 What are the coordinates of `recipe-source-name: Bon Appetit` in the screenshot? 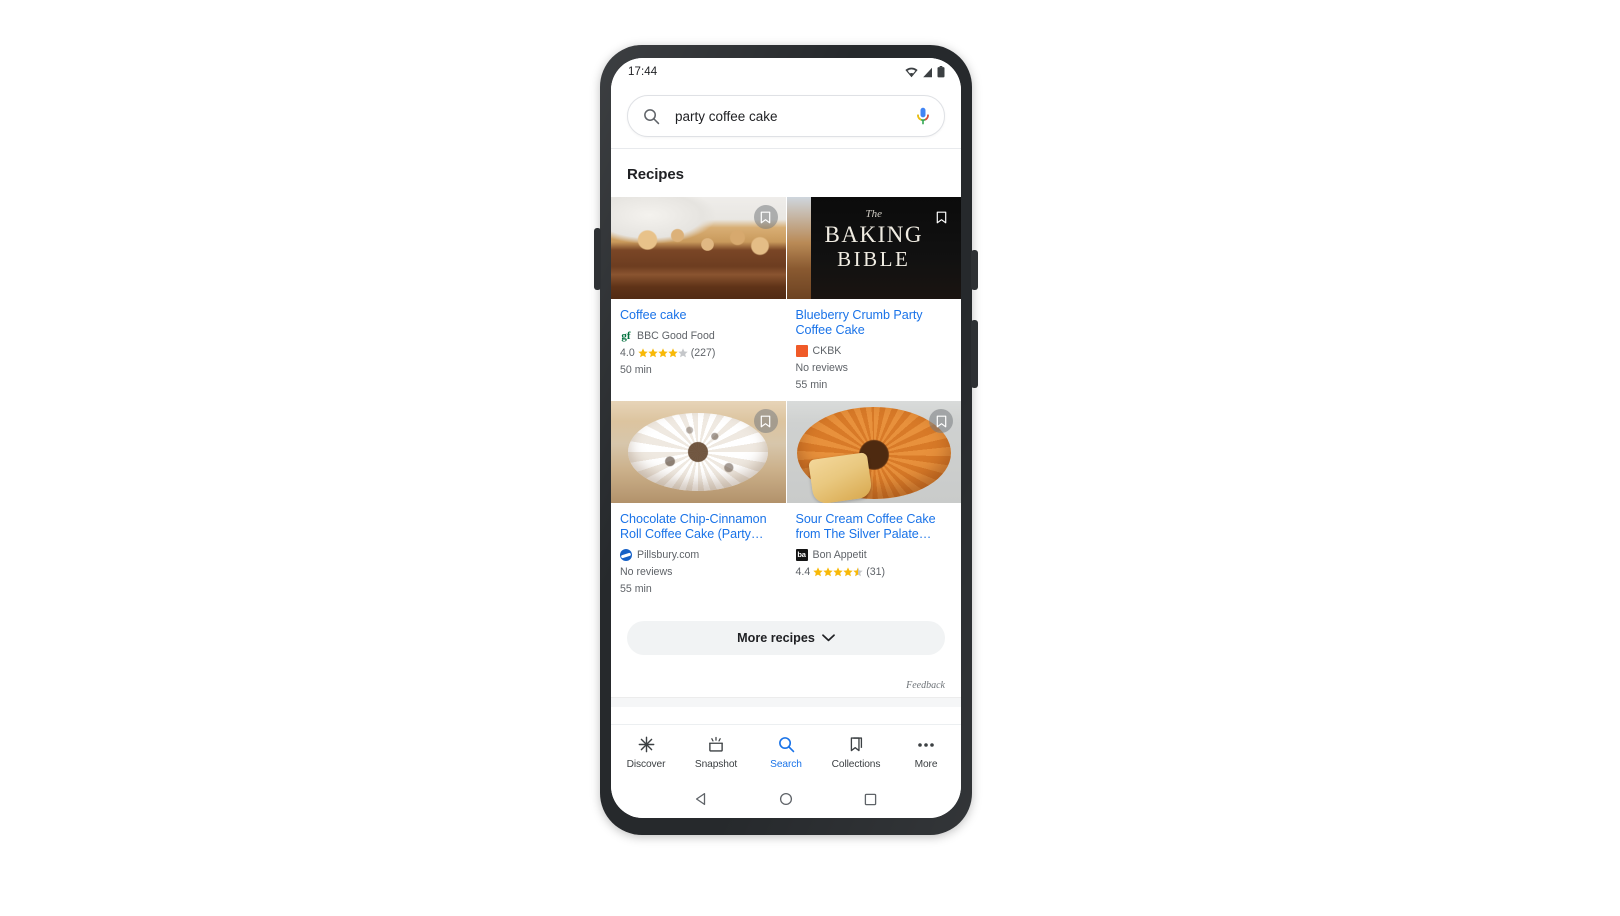 It's located at (839, 555).